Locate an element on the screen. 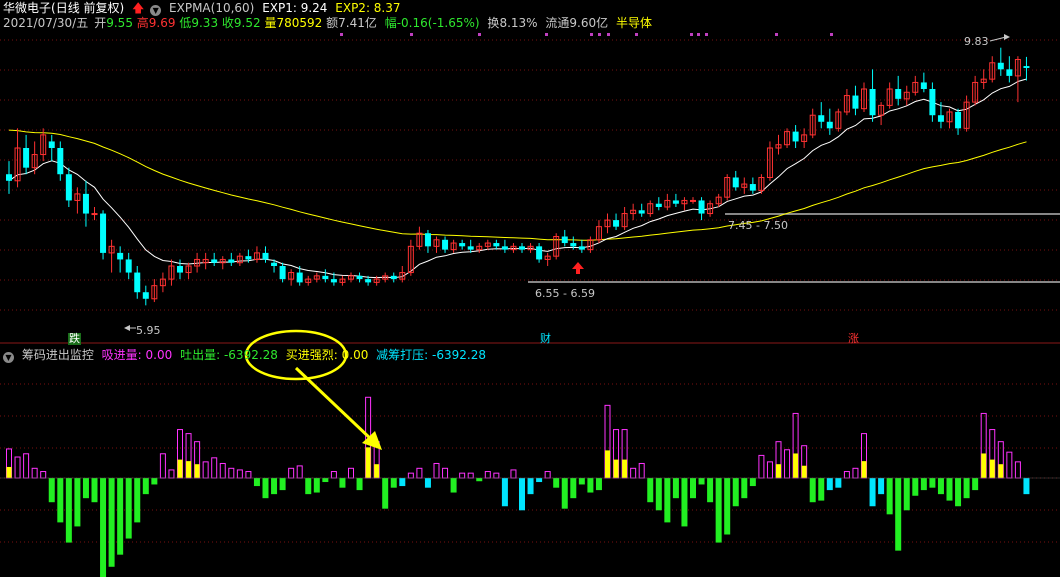  change-label: 幅 is located at coordinates (390, 23).